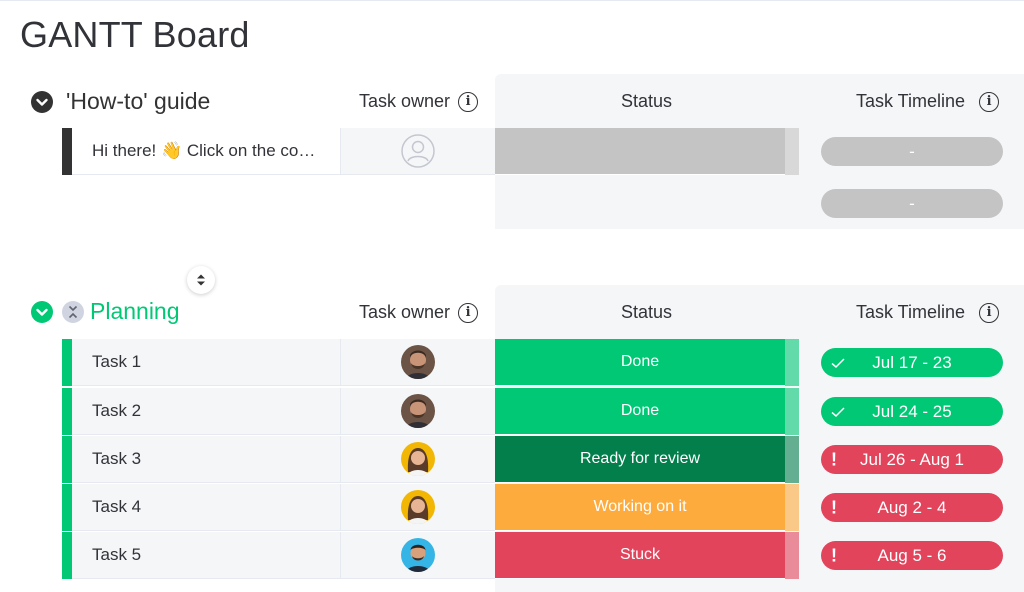  Describe the element at coordinates (206, 507) in the screenshot. I see `task-name-cell: Task 4` at that location.